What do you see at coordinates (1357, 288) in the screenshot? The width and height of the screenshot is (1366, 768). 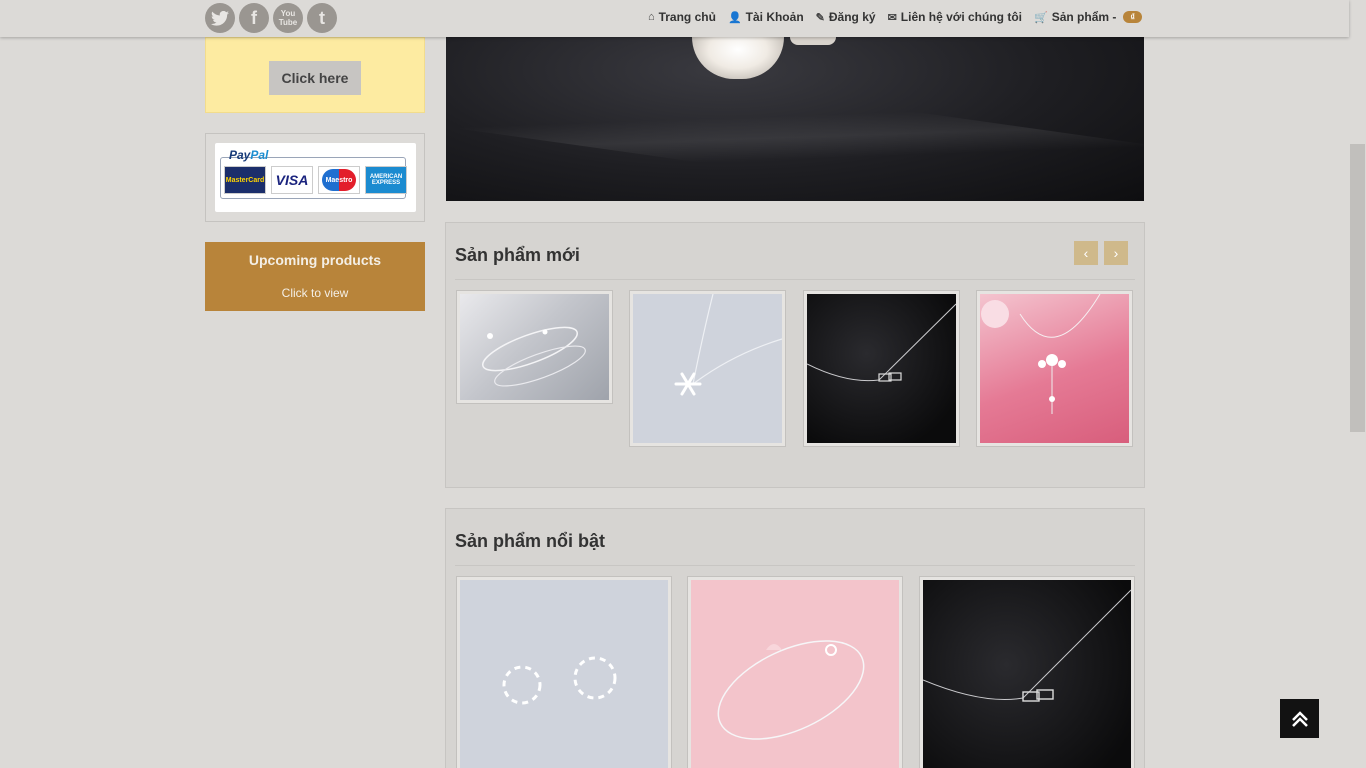 I see `scrollbar-thumb` at bounding box center [1357, 288].